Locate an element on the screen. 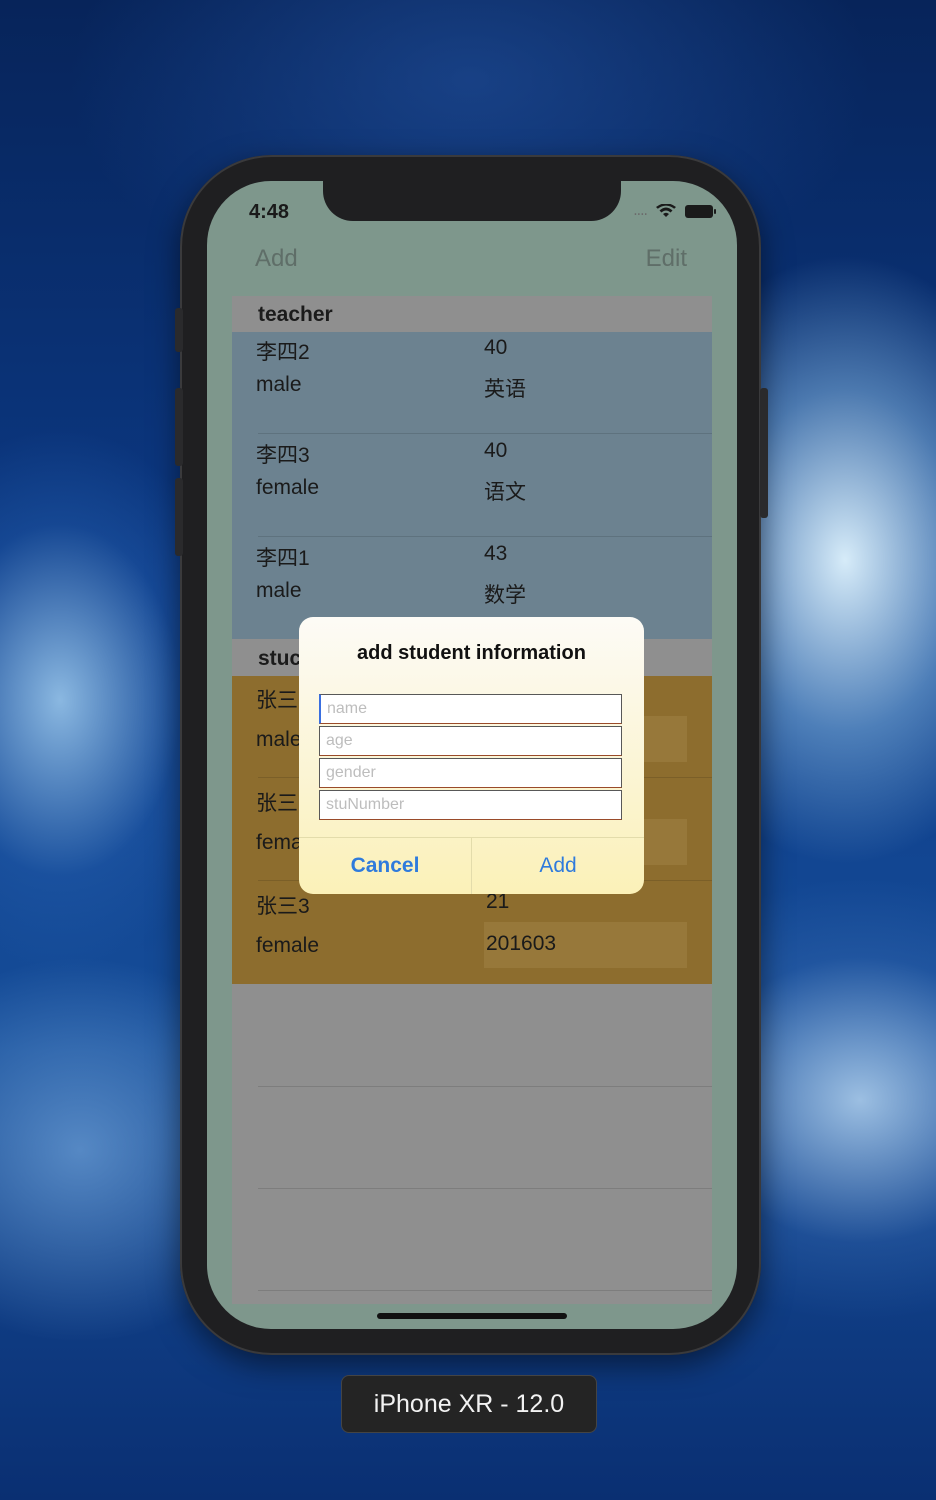  volume-down-button is located at coordinates (179, 517).